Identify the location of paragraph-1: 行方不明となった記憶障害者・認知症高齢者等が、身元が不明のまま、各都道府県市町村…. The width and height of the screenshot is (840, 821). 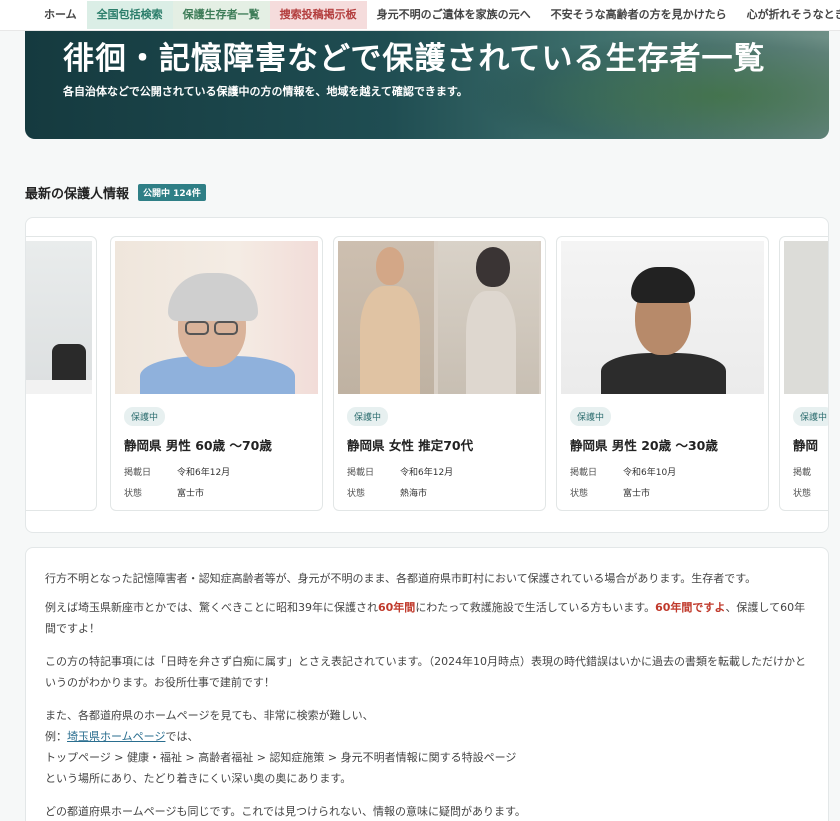
(401, 578).